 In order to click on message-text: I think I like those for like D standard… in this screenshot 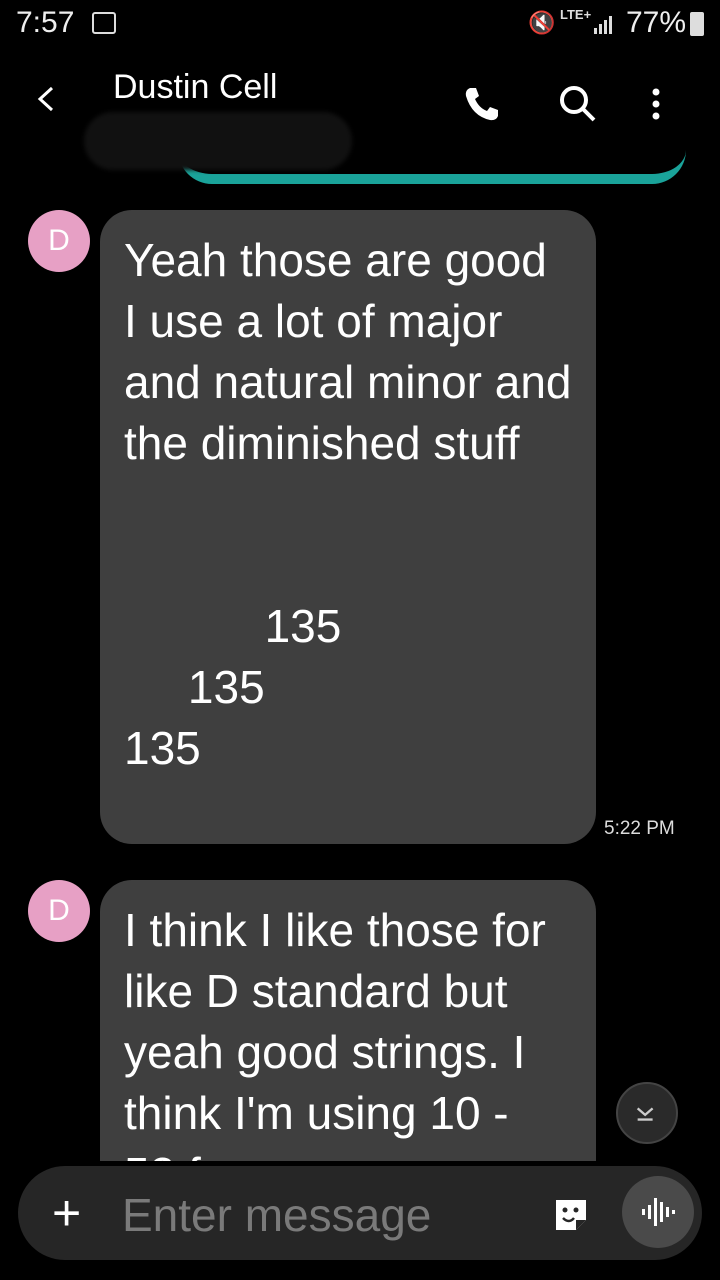, I will do `click(335, 1032)`.